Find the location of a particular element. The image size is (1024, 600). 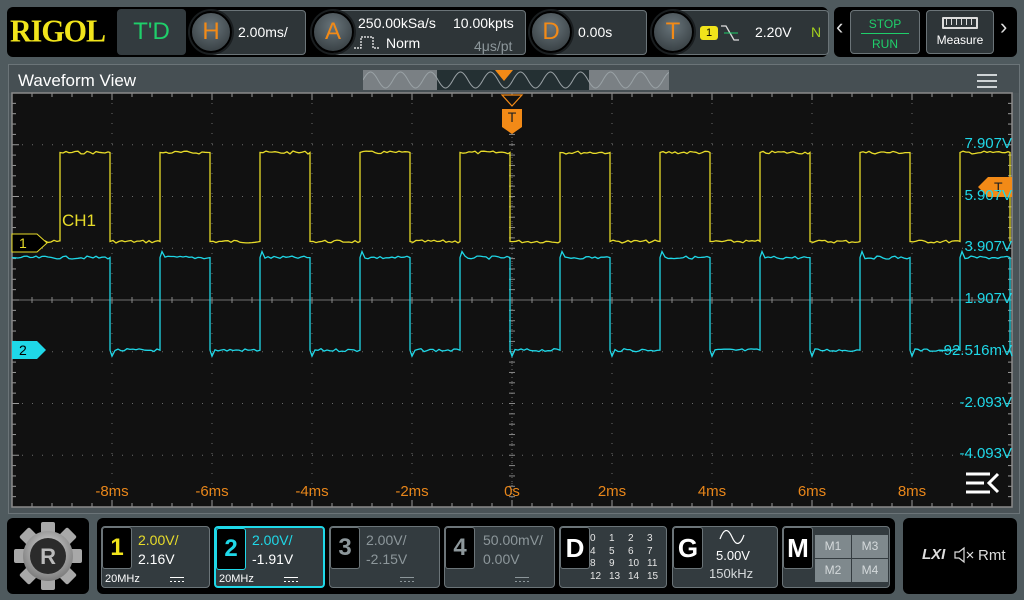

digital-bit: 9 is located at coordinates (612, 563).